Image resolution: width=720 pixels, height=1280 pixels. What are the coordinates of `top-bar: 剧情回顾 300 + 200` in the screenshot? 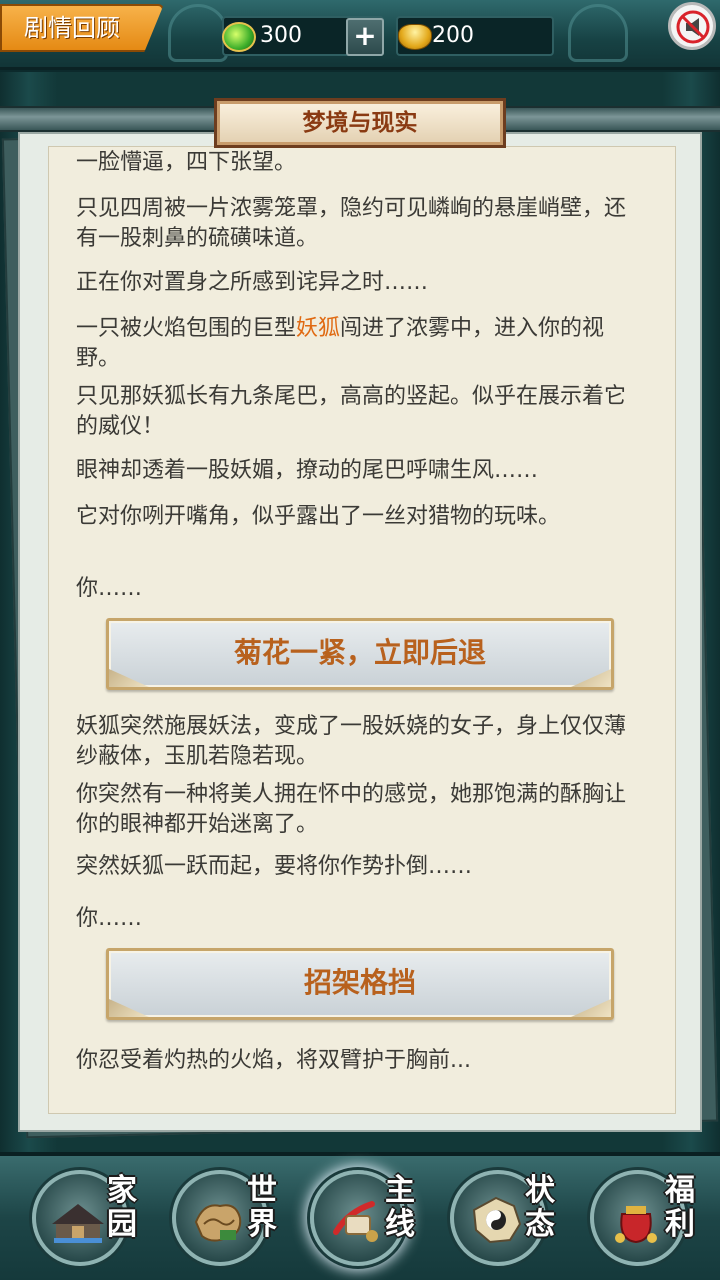 It's located at (360, 35).